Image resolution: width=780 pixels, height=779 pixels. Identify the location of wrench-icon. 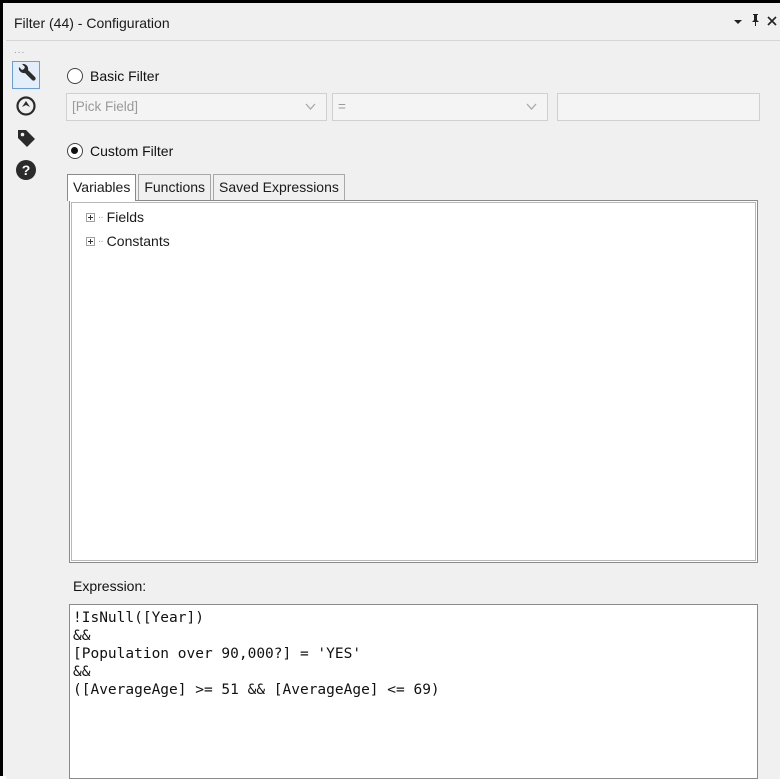
(26, 75).